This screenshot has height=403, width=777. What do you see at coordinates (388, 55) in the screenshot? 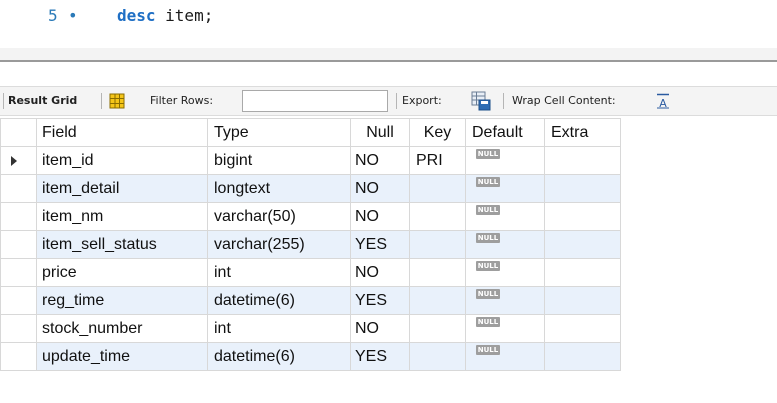
I see `panel-splitter` at bounding box center [388, 55].